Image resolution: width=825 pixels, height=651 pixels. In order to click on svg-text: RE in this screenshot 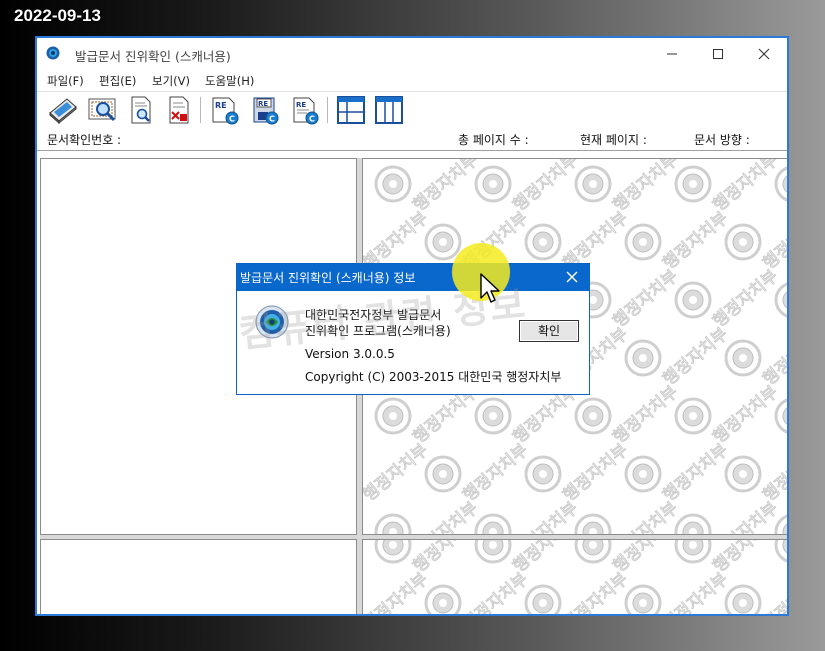, I will do `click(221, 105)`.